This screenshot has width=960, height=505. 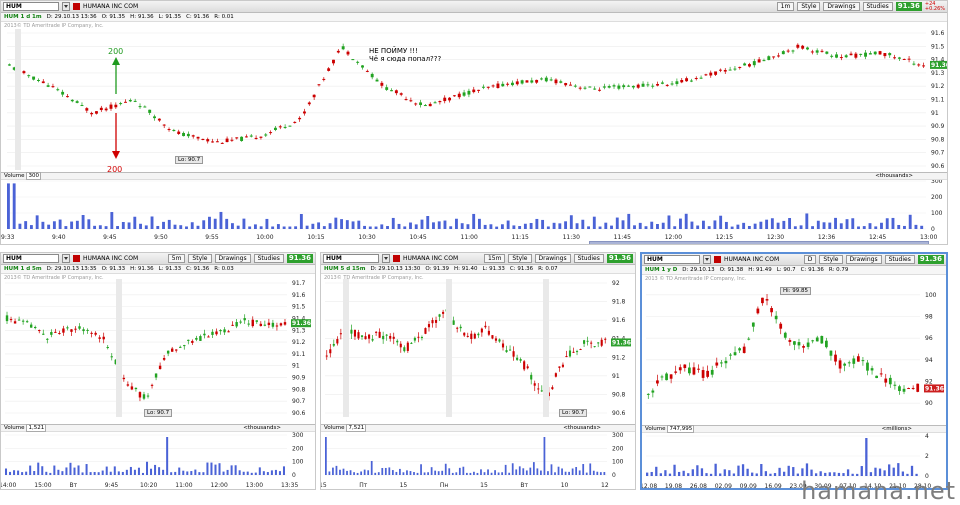 What do you see at coordinates (315, 237) in the screenshot?
I see `x-tick-label: 10:15` at bounding box center [315, 237].